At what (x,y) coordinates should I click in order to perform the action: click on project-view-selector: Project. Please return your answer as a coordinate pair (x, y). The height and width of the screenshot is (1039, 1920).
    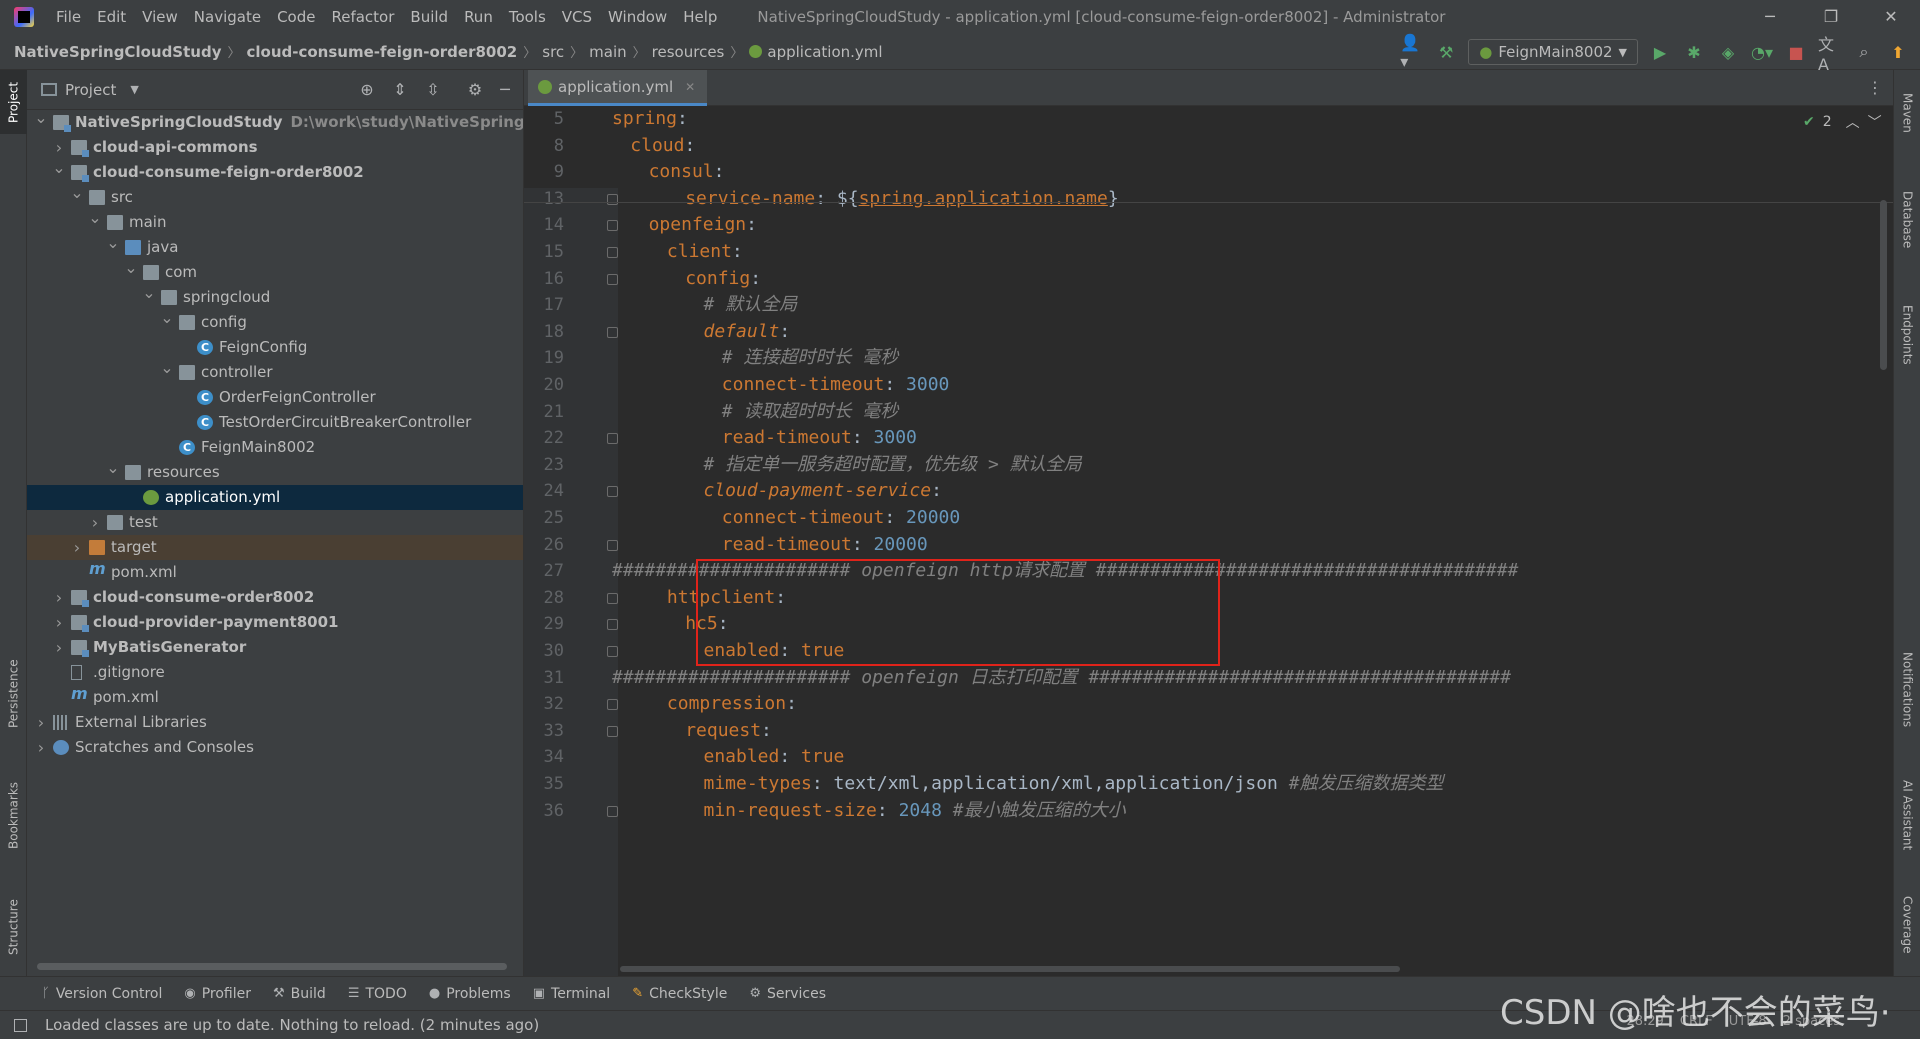
    Looking at the image, I should click on (90, 90).